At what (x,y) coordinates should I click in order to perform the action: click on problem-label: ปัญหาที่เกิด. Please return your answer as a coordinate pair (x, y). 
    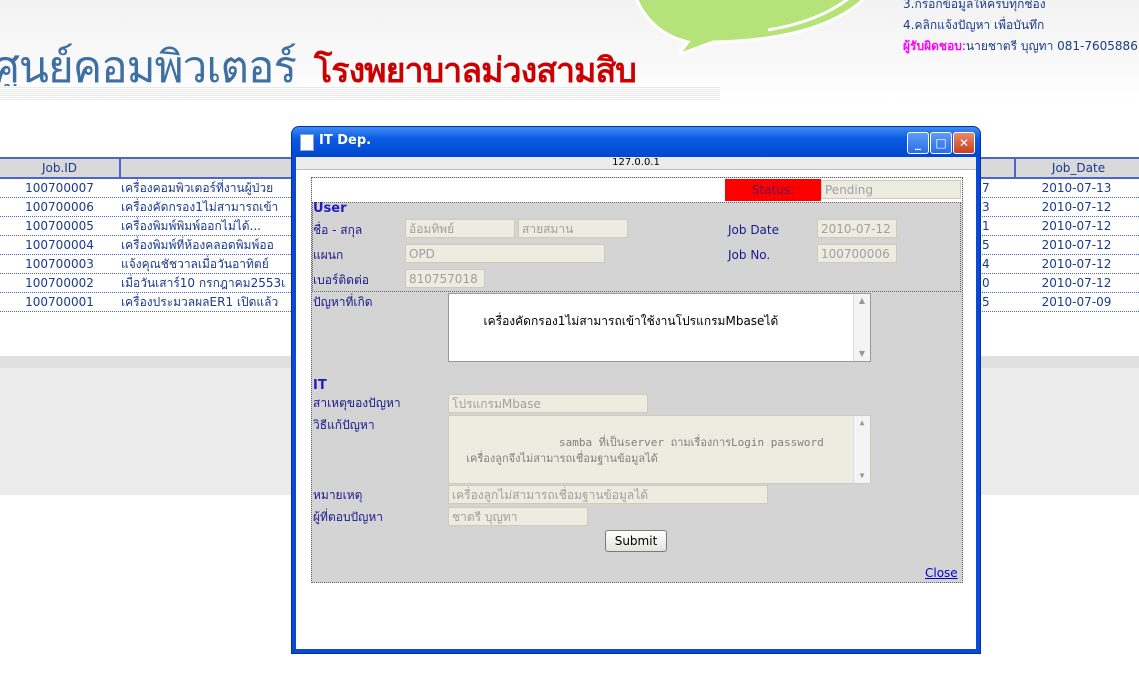
    Looking at the image, I should click on (343, 302).